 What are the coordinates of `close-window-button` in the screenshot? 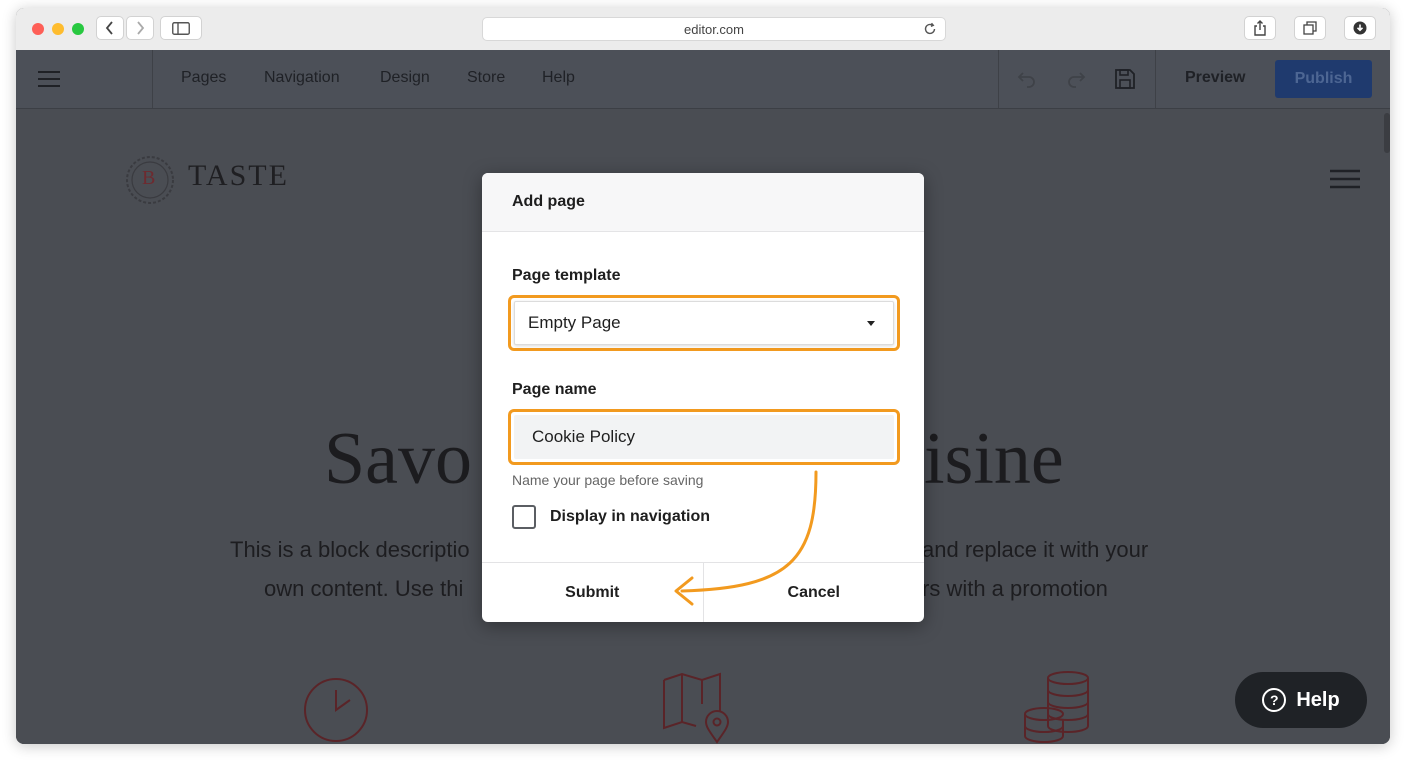 It's located at (38, 29).